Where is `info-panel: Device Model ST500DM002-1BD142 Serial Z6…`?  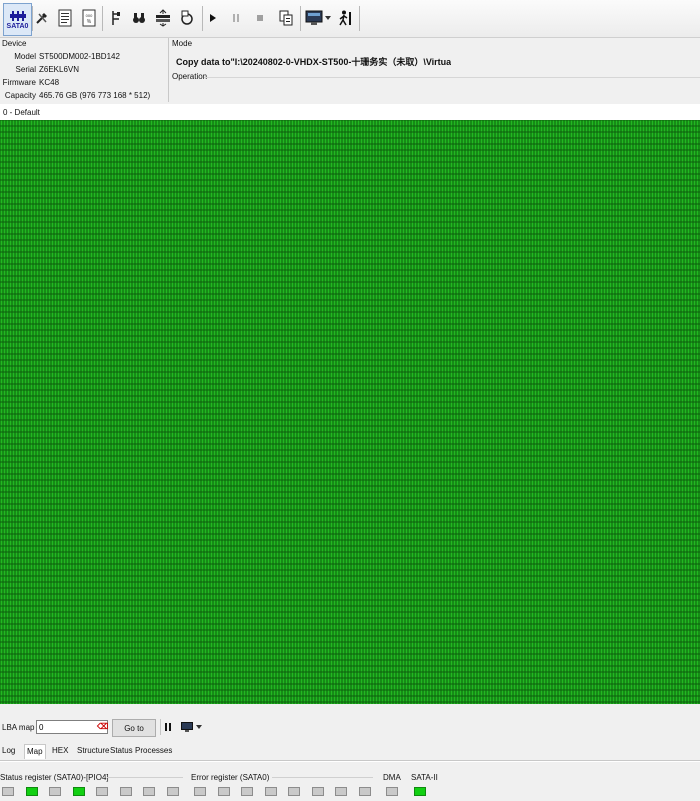
info-panel: Device Model ST500DM002-1BD142 Serial Z6… is located at coordinates (350, 71).